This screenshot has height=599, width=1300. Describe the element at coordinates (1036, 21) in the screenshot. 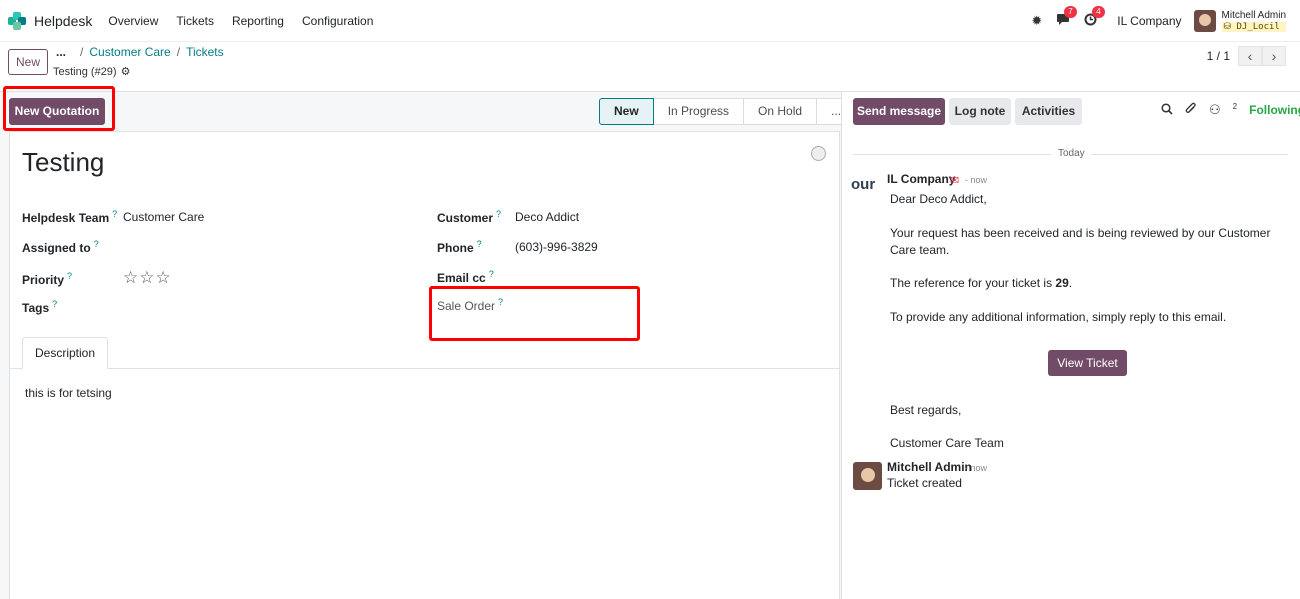

I see `bug-icon: ✹` at that location.